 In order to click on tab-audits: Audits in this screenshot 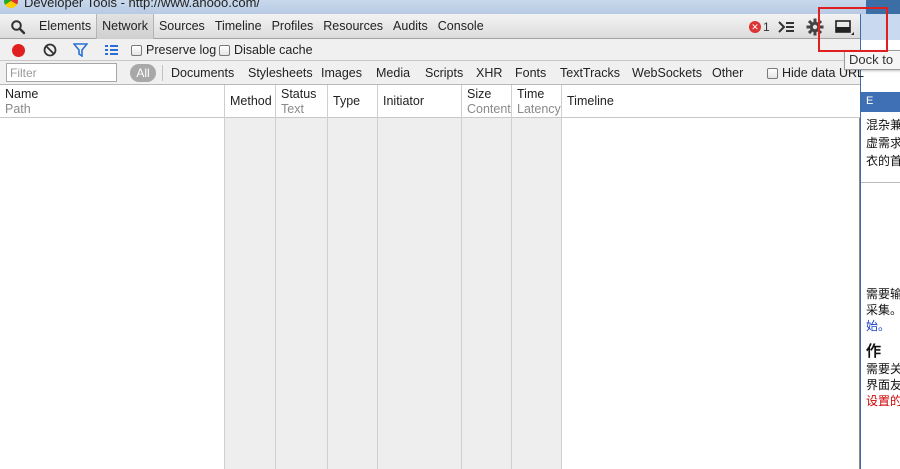, I will do `click(410, 26)`.